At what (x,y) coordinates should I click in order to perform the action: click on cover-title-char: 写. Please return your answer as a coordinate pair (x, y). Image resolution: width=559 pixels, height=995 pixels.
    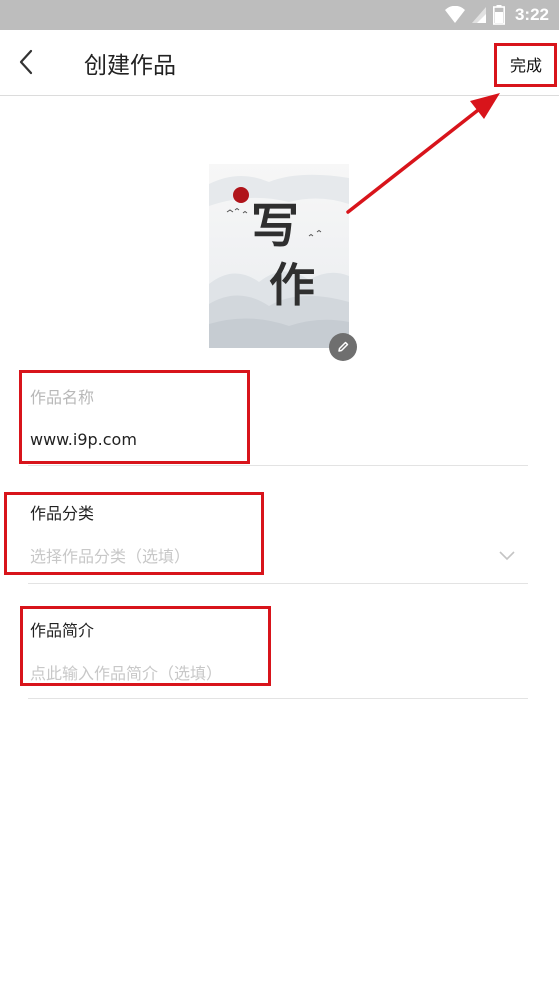
    Looking at the image, I should click on (275, 226).